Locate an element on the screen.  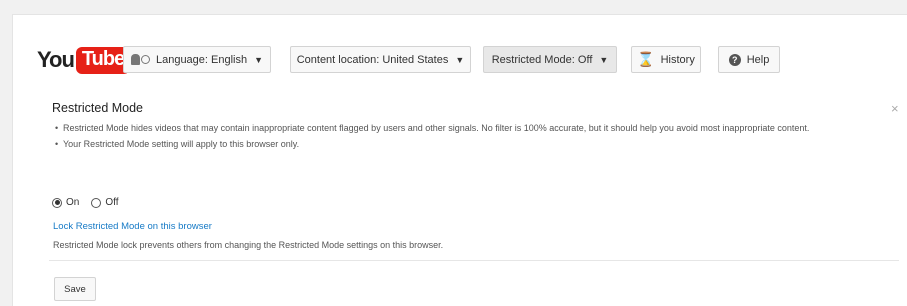
lock-restricted-mode-link: Lock Restricted Mode on this browser is located at coordinates (132, 226).